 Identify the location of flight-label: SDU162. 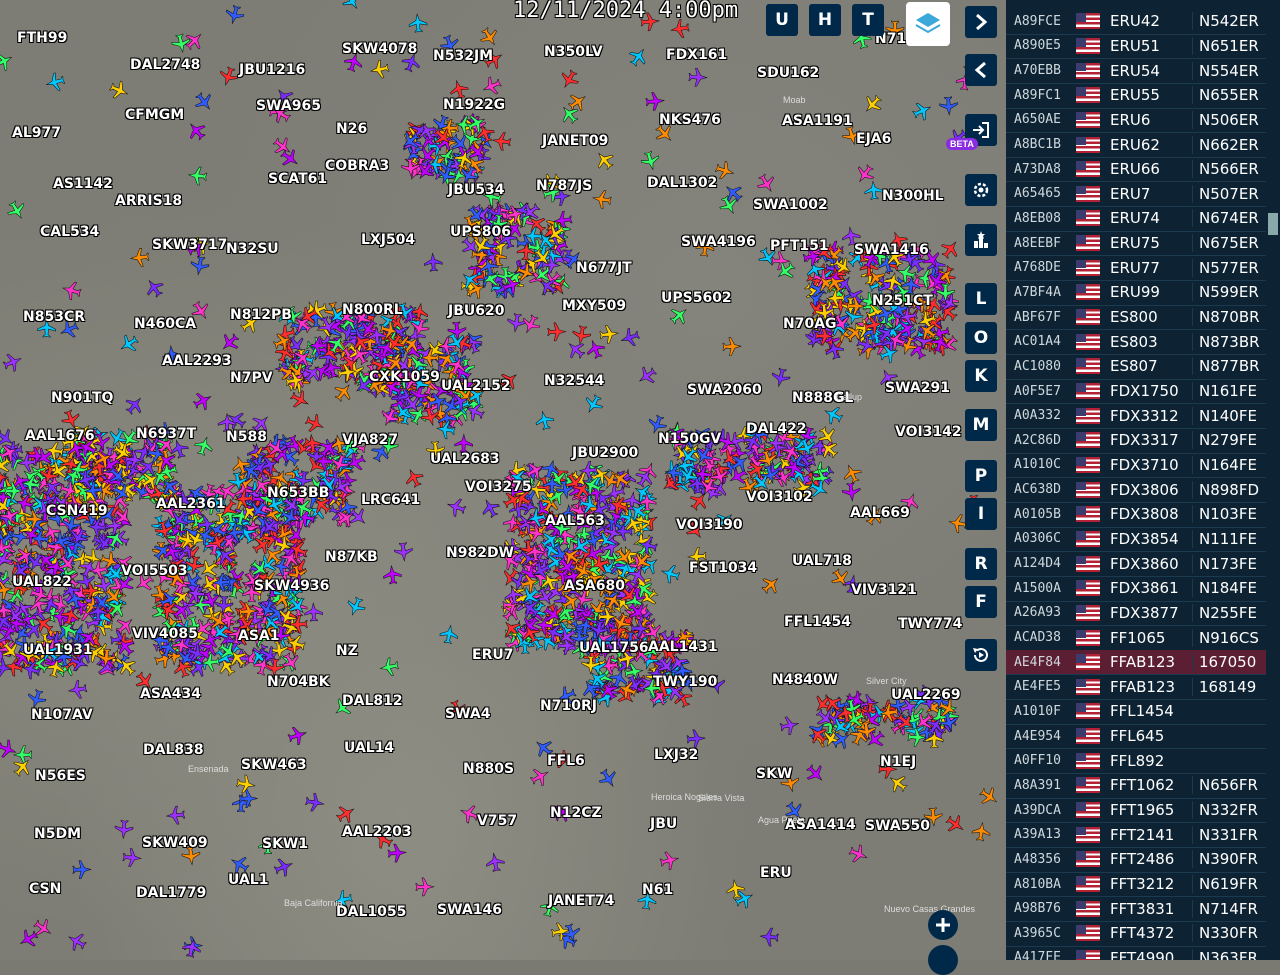
(788, 73).